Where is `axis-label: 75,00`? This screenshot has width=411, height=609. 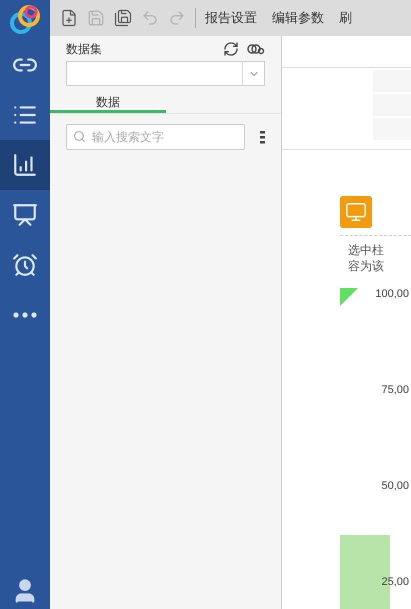 axis-label: 75,00 is located at coordinates (395, 390).